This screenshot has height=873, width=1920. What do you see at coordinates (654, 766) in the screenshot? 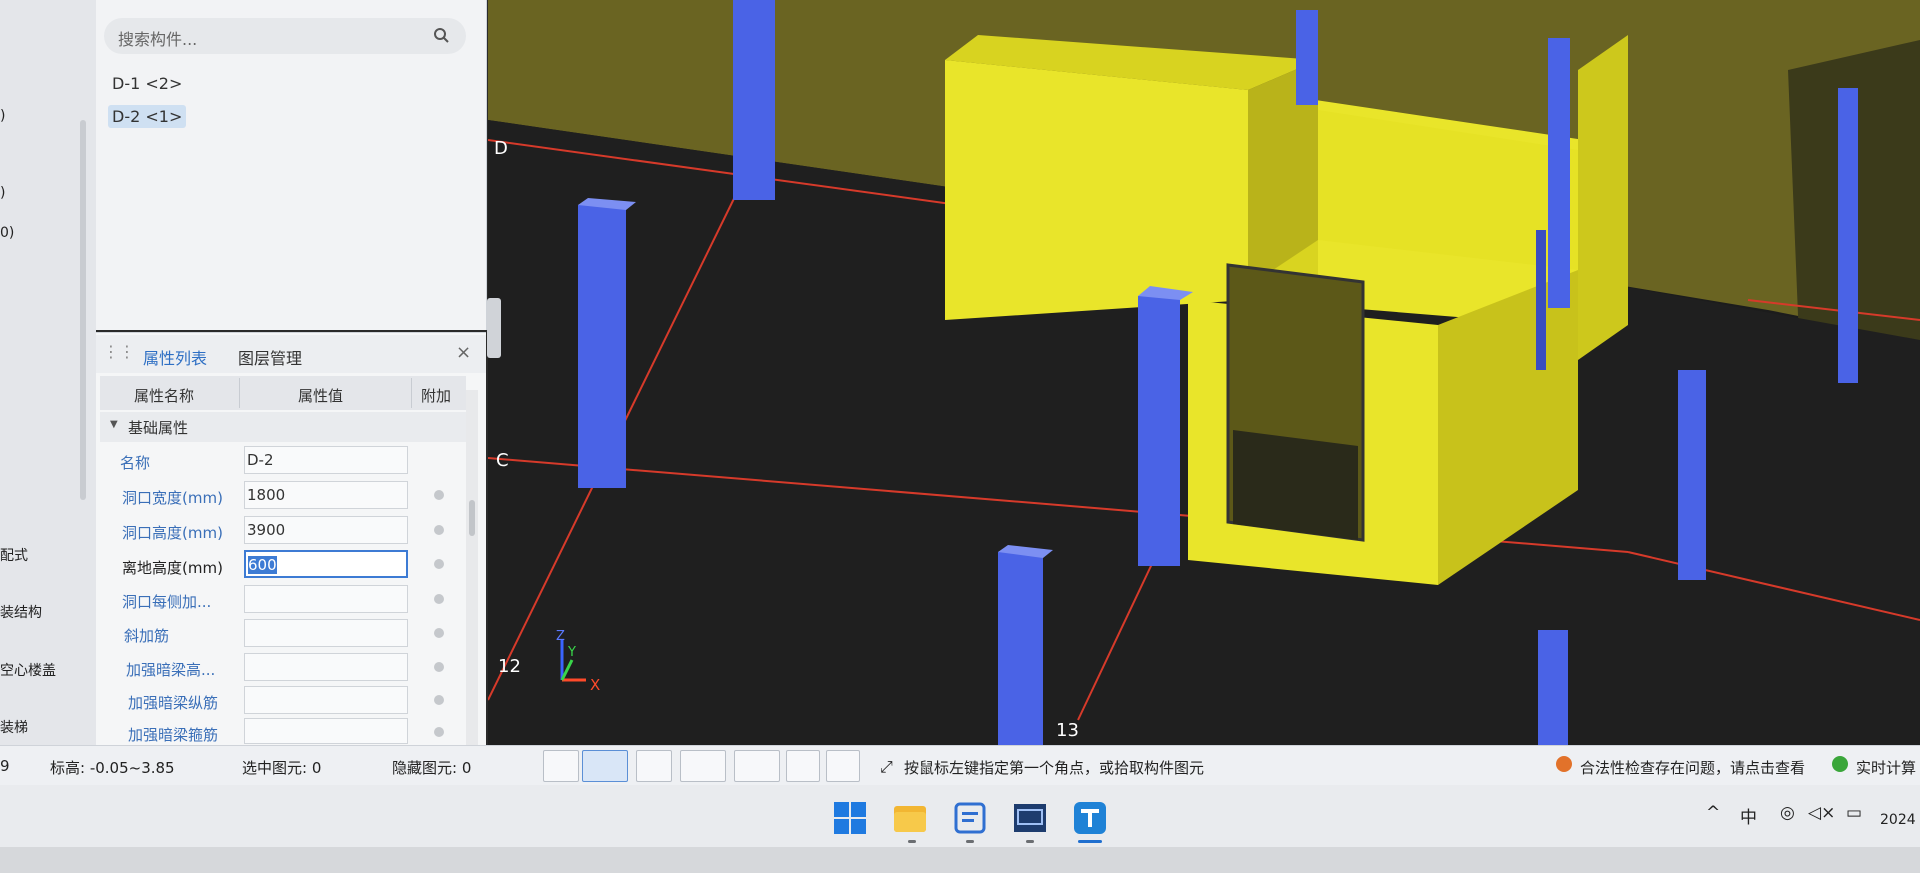
I see `snap-cross-button` at bounding box center [654, 766].